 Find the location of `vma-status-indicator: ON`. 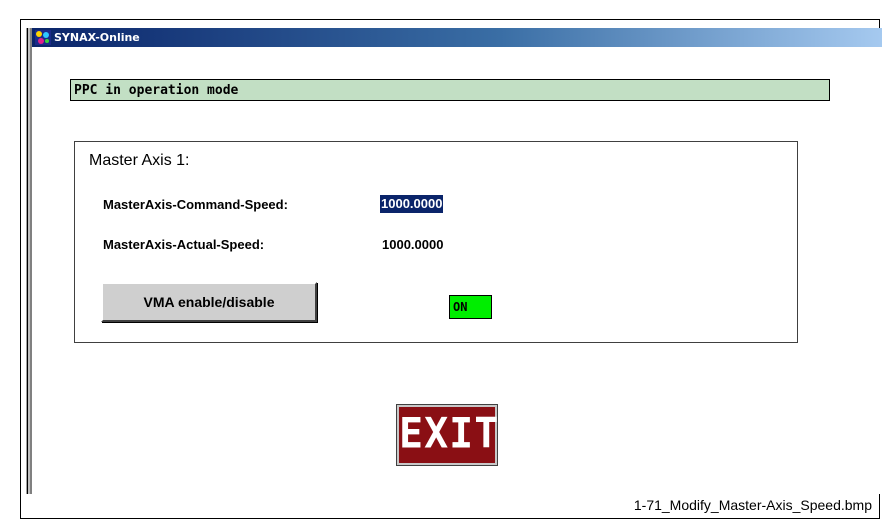

vma-status-indicator: ON is located at coordinates (470, 307).